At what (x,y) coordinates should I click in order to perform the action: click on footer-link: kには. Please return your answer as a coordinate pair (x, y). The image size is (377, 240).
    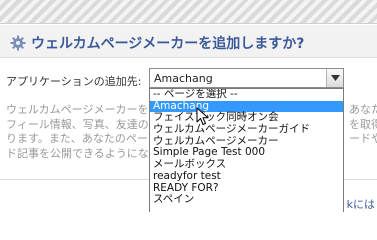
    Looking at the image, I should click on (361, 204).